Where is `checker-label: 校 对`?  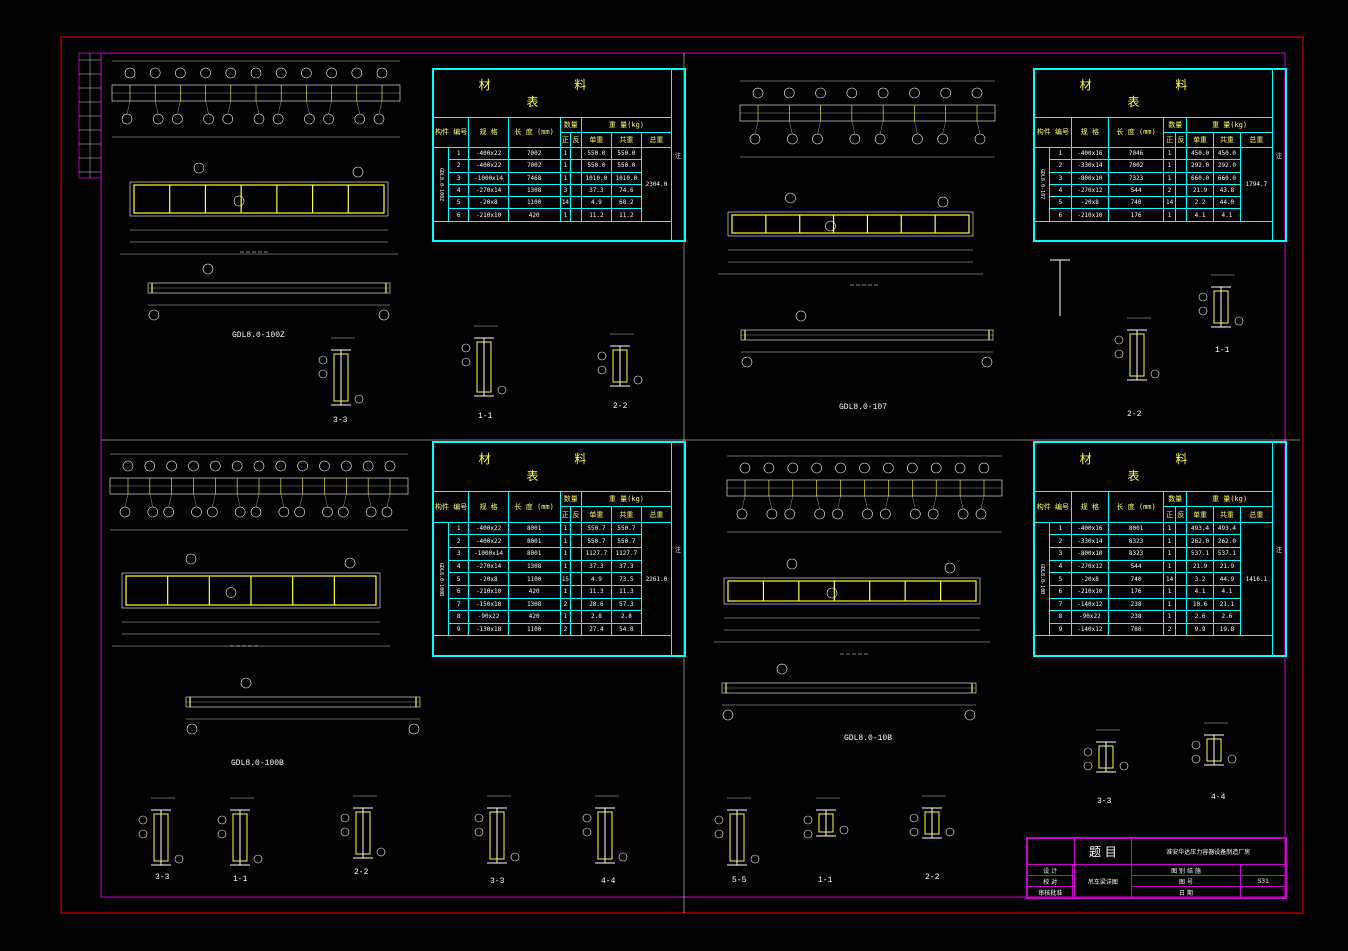
checker-label: 校 对 is located at coordinates (1050, 881).